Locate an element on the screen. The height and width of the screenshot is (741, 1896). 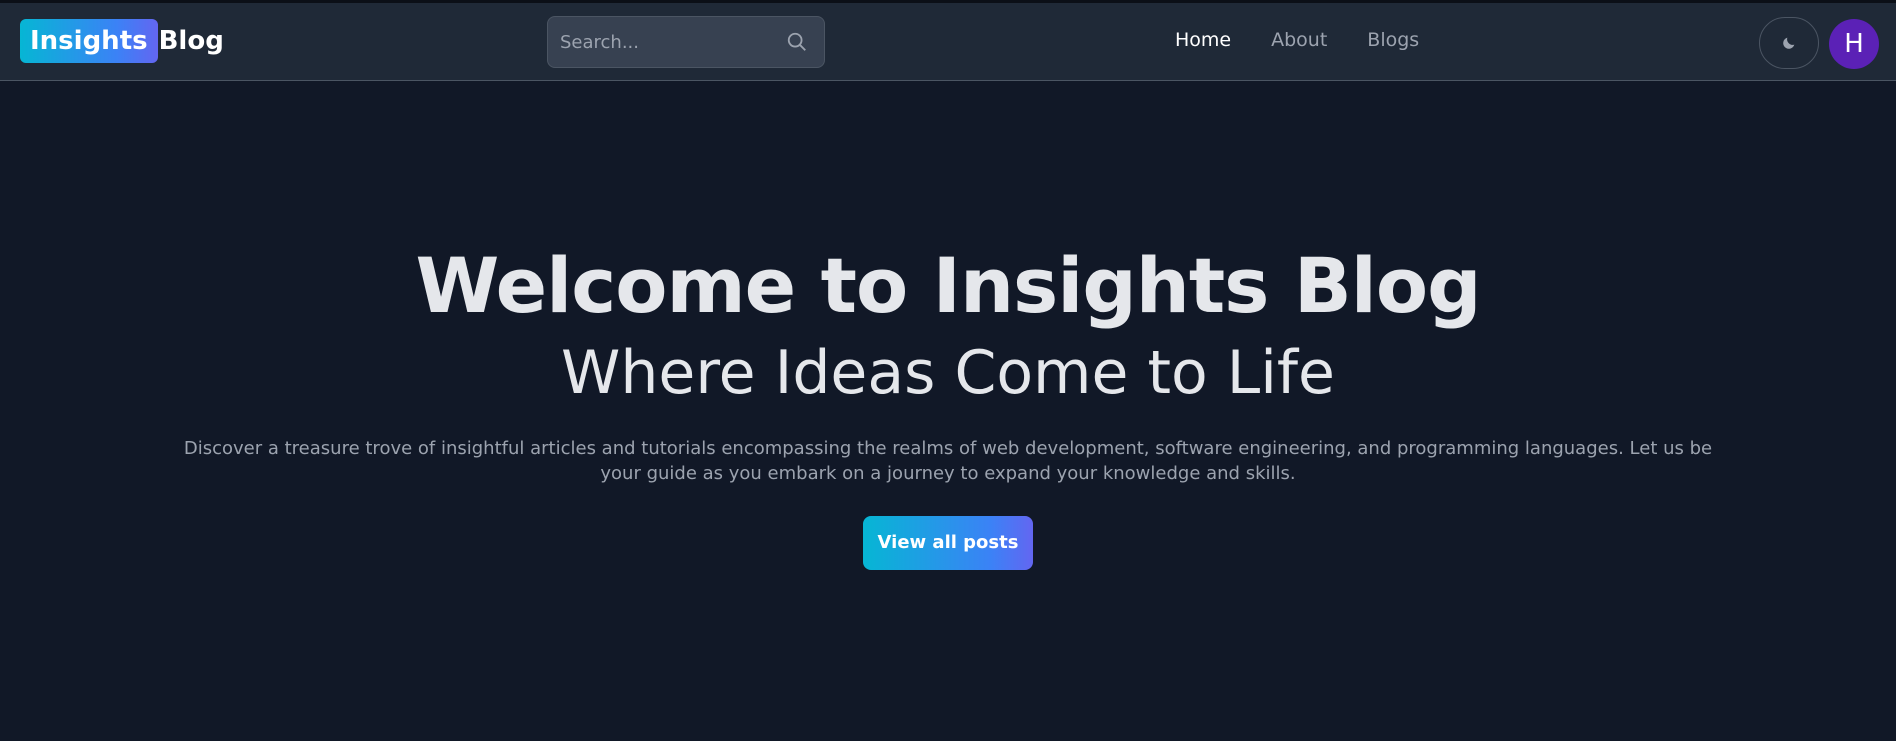
search-icon is located at coordinates (797, 42).